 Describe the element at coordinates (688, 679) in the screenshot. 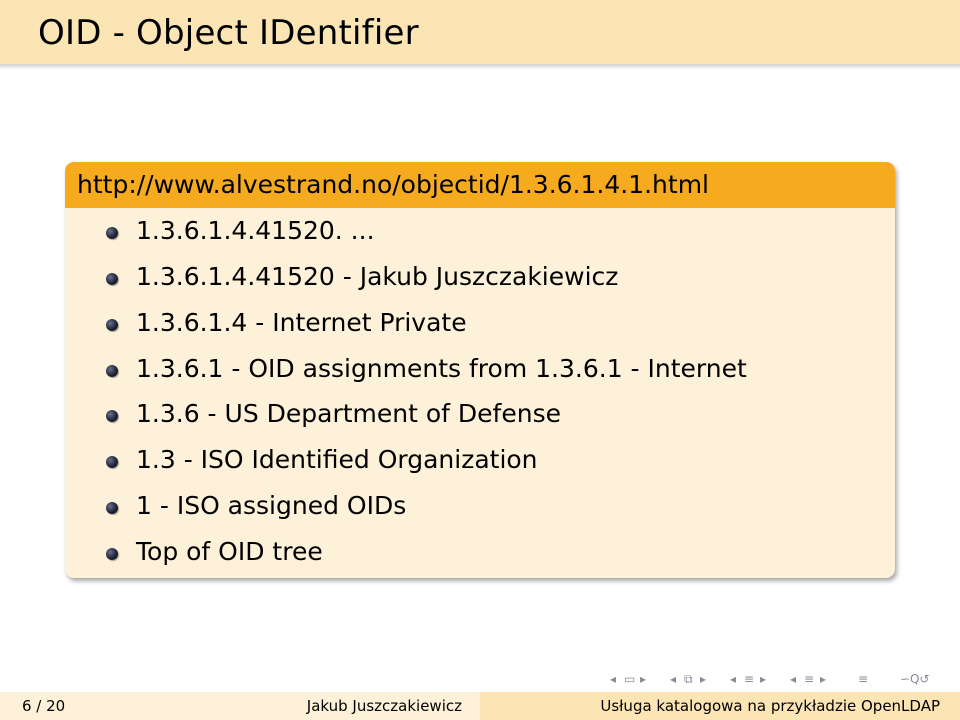

I see `subsection-icon: ⧉` at that location.